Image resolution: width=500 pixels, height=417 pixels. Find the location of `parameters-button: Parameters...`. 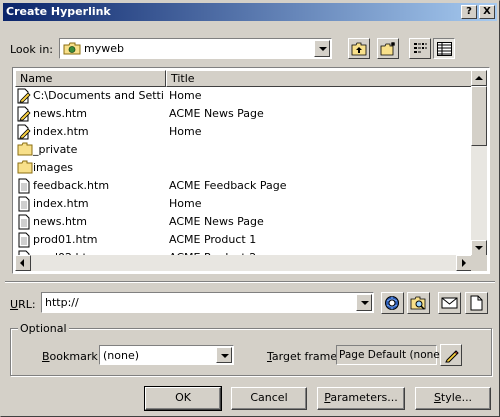

parameters-button: Parameters... is located at coordinates (361, 398).